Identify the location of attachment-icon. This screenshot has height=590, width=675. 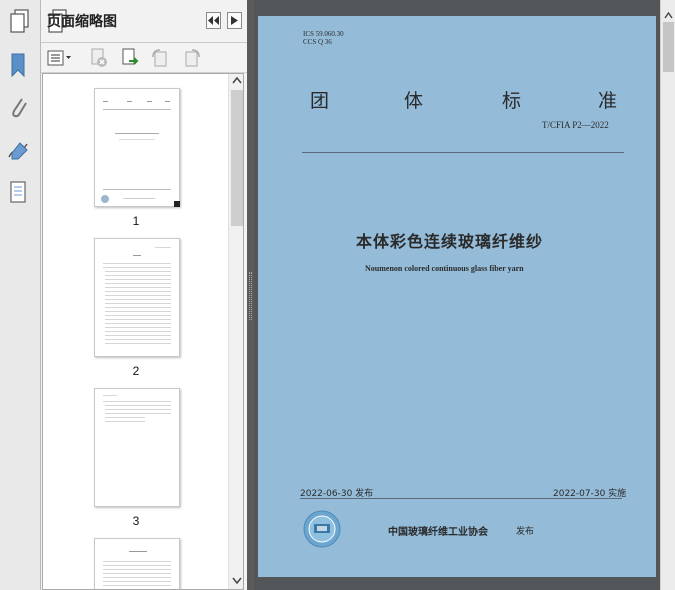
(18, 107).